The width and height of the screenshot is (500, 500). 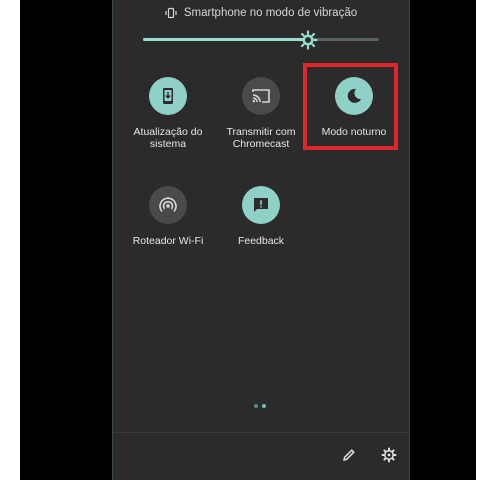 I want to click on feedback-icon, so click(x=261, y=205).